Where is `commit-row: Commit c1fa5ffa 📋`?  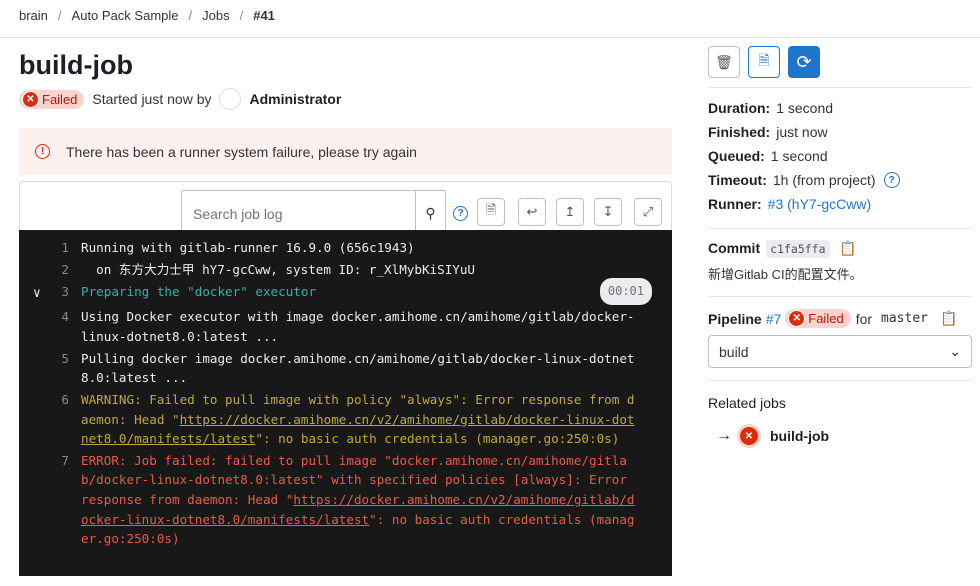 commit-row: Commit c1fa5ffa 📋 is located at coordinates (782, 249).